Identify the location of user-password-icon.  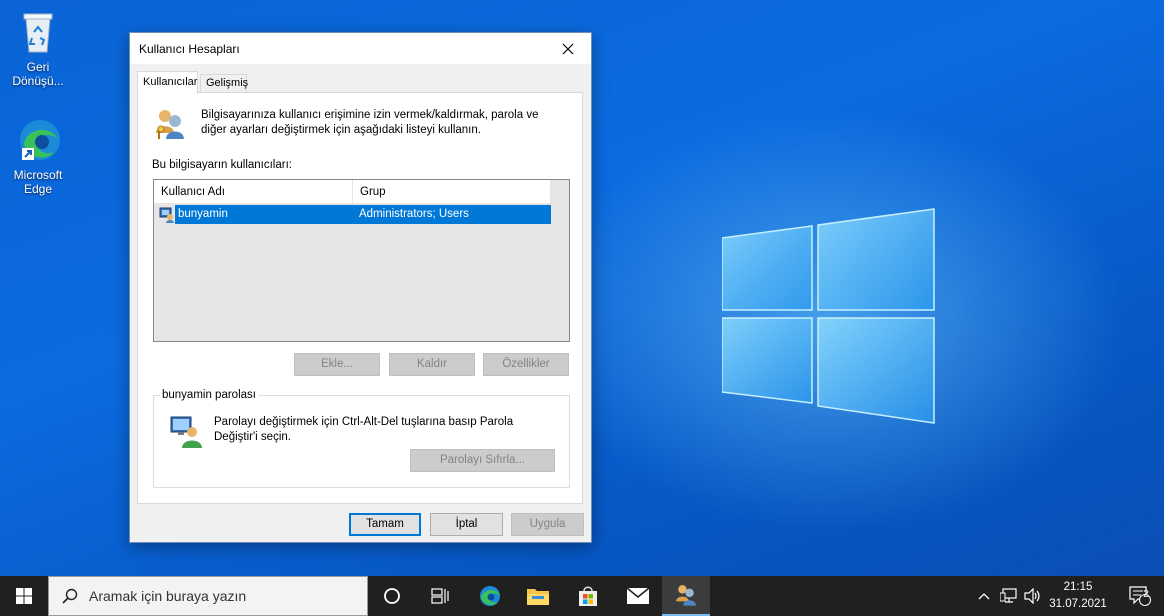
(186, 432).